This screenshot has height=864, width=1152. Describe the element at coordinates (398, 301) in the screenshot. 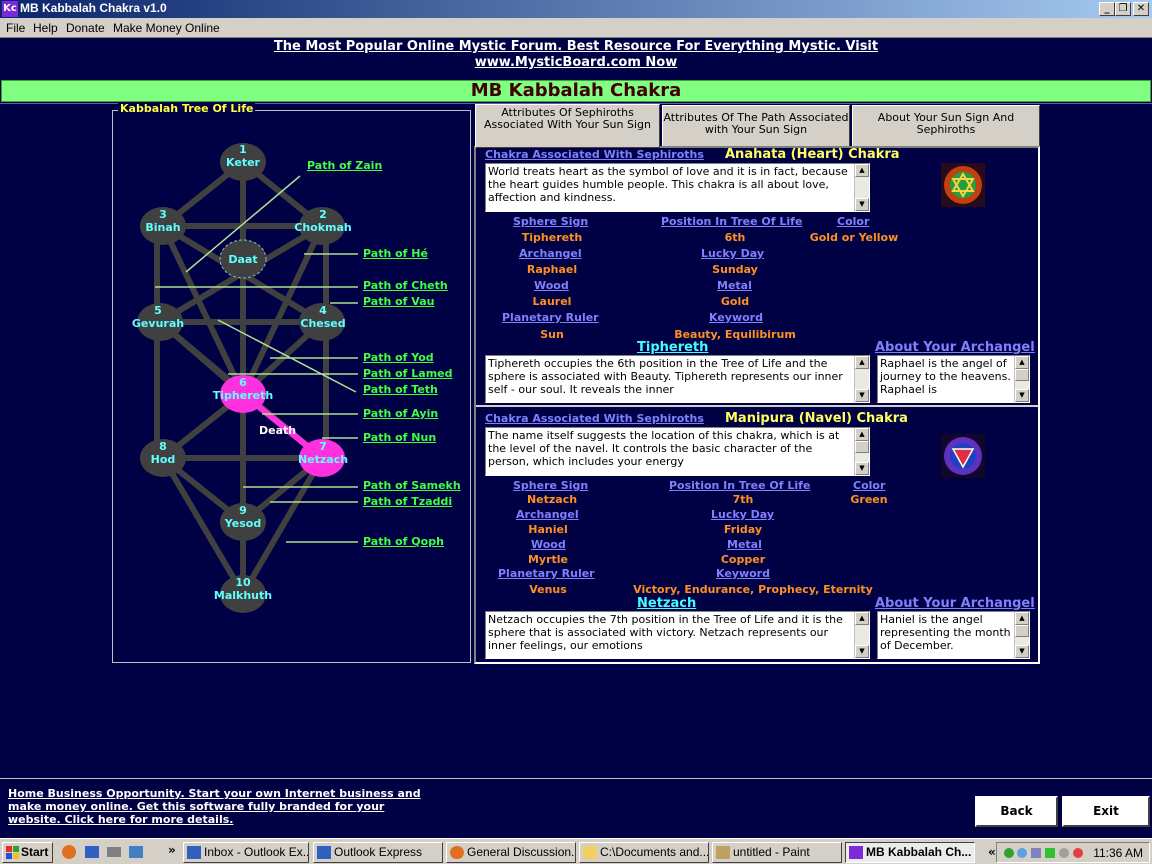

I see `path-link-vau: Path of Vau` at that location.